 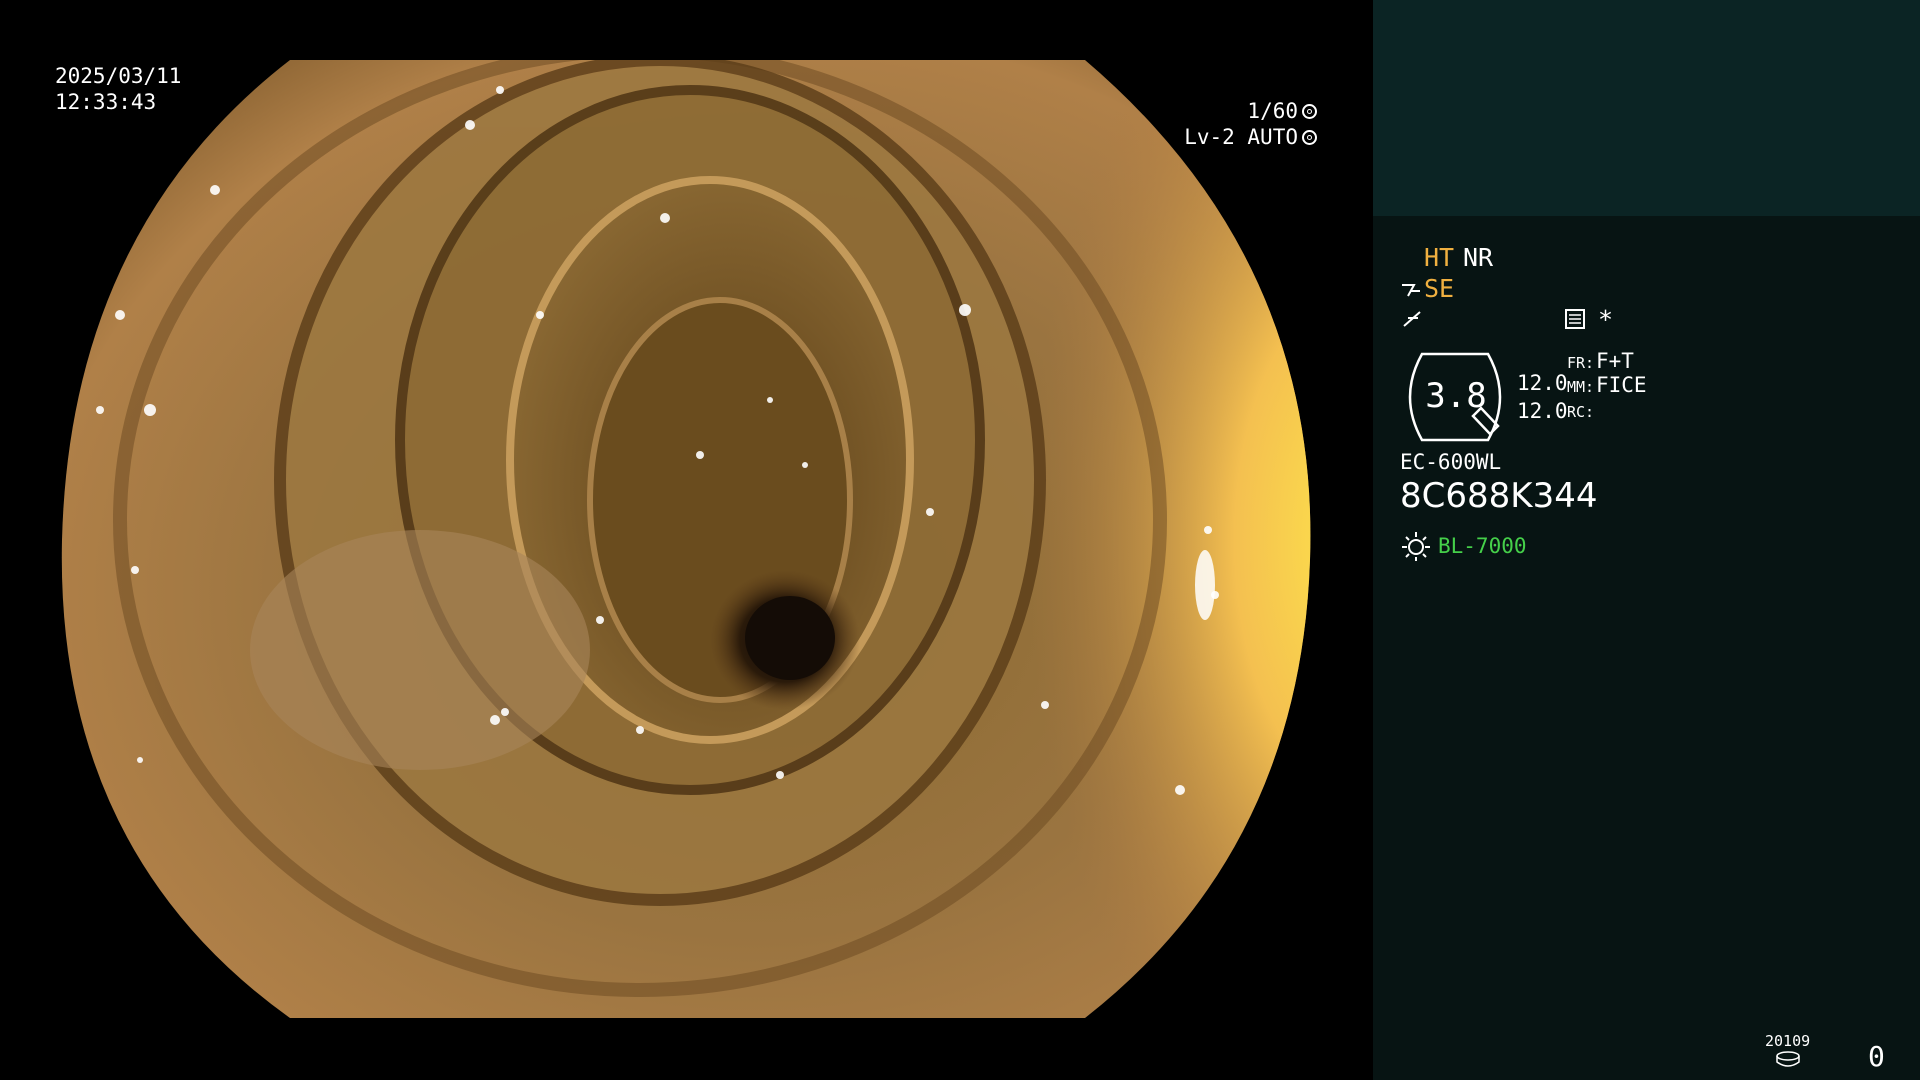 I want to click on storage-disk-icon, so click(x=1788, y=1059).